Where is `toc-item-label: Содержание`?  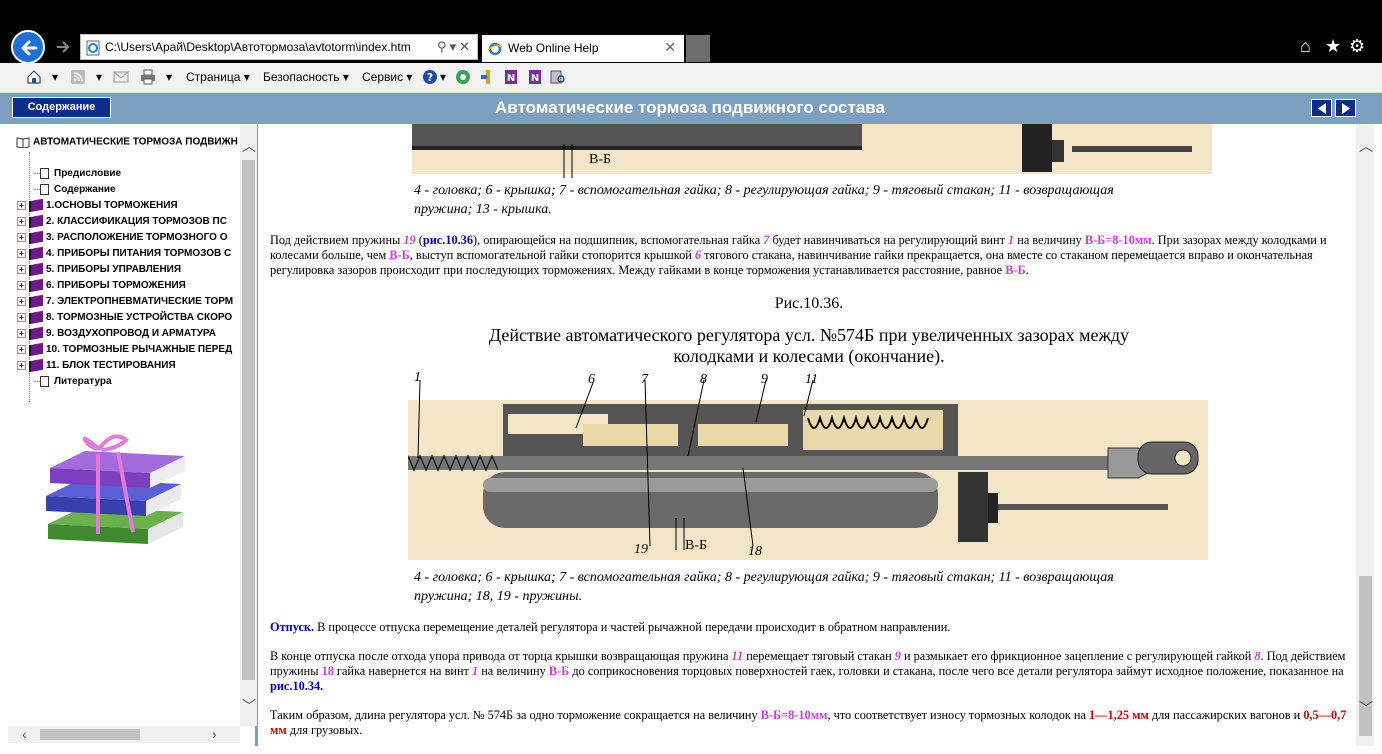 toc-item-label: Содержание is located at coordinates (85, 190).